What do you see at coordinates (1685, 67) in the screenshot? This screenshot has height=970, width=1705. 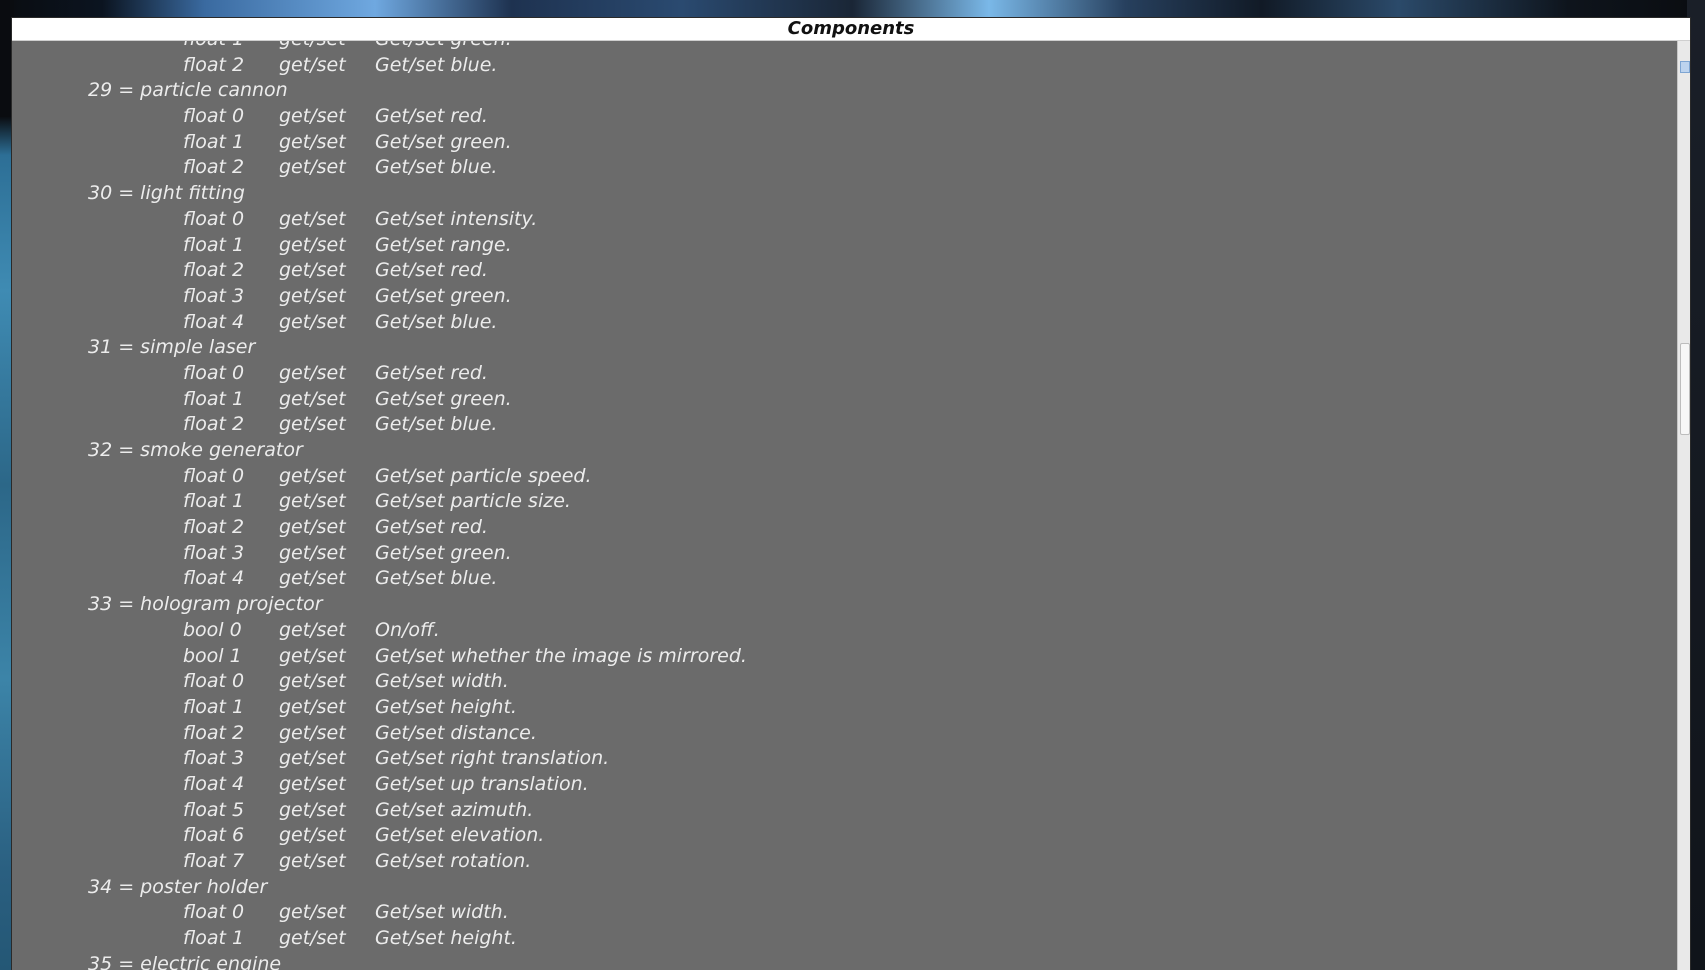 I see `scroll-up-arrow` at bounding box center [1685, 67].